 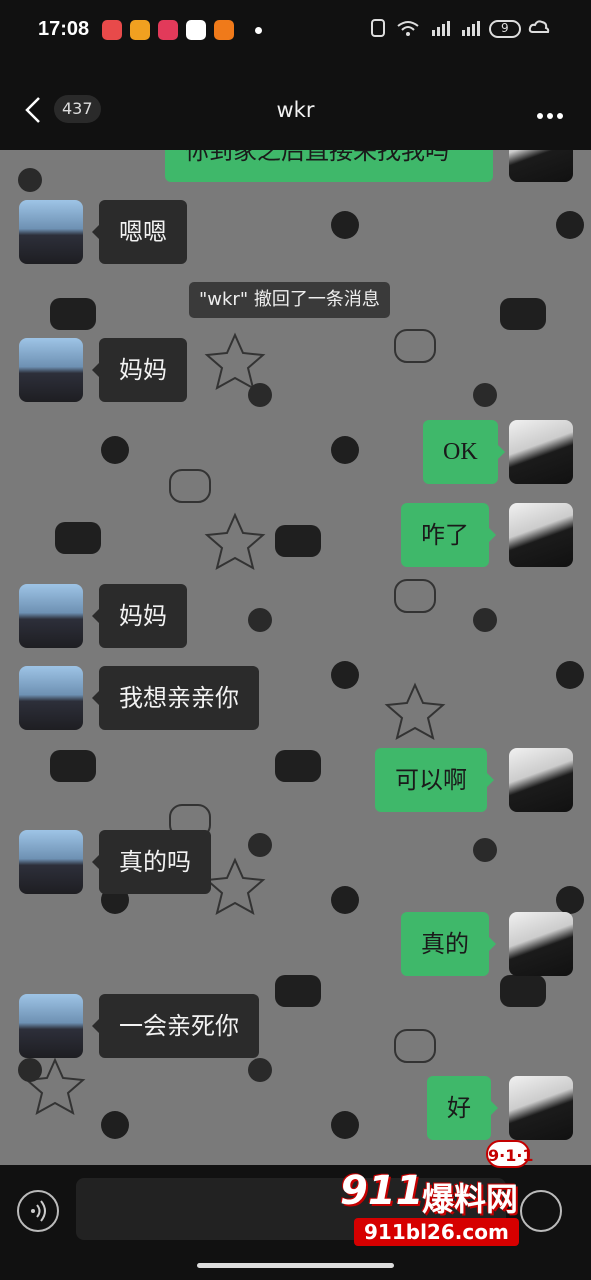 What do you see at coordinates (448, 535) in the screenshot?
I see `message-bubble: 咋了` at bounding box center [448, 535].